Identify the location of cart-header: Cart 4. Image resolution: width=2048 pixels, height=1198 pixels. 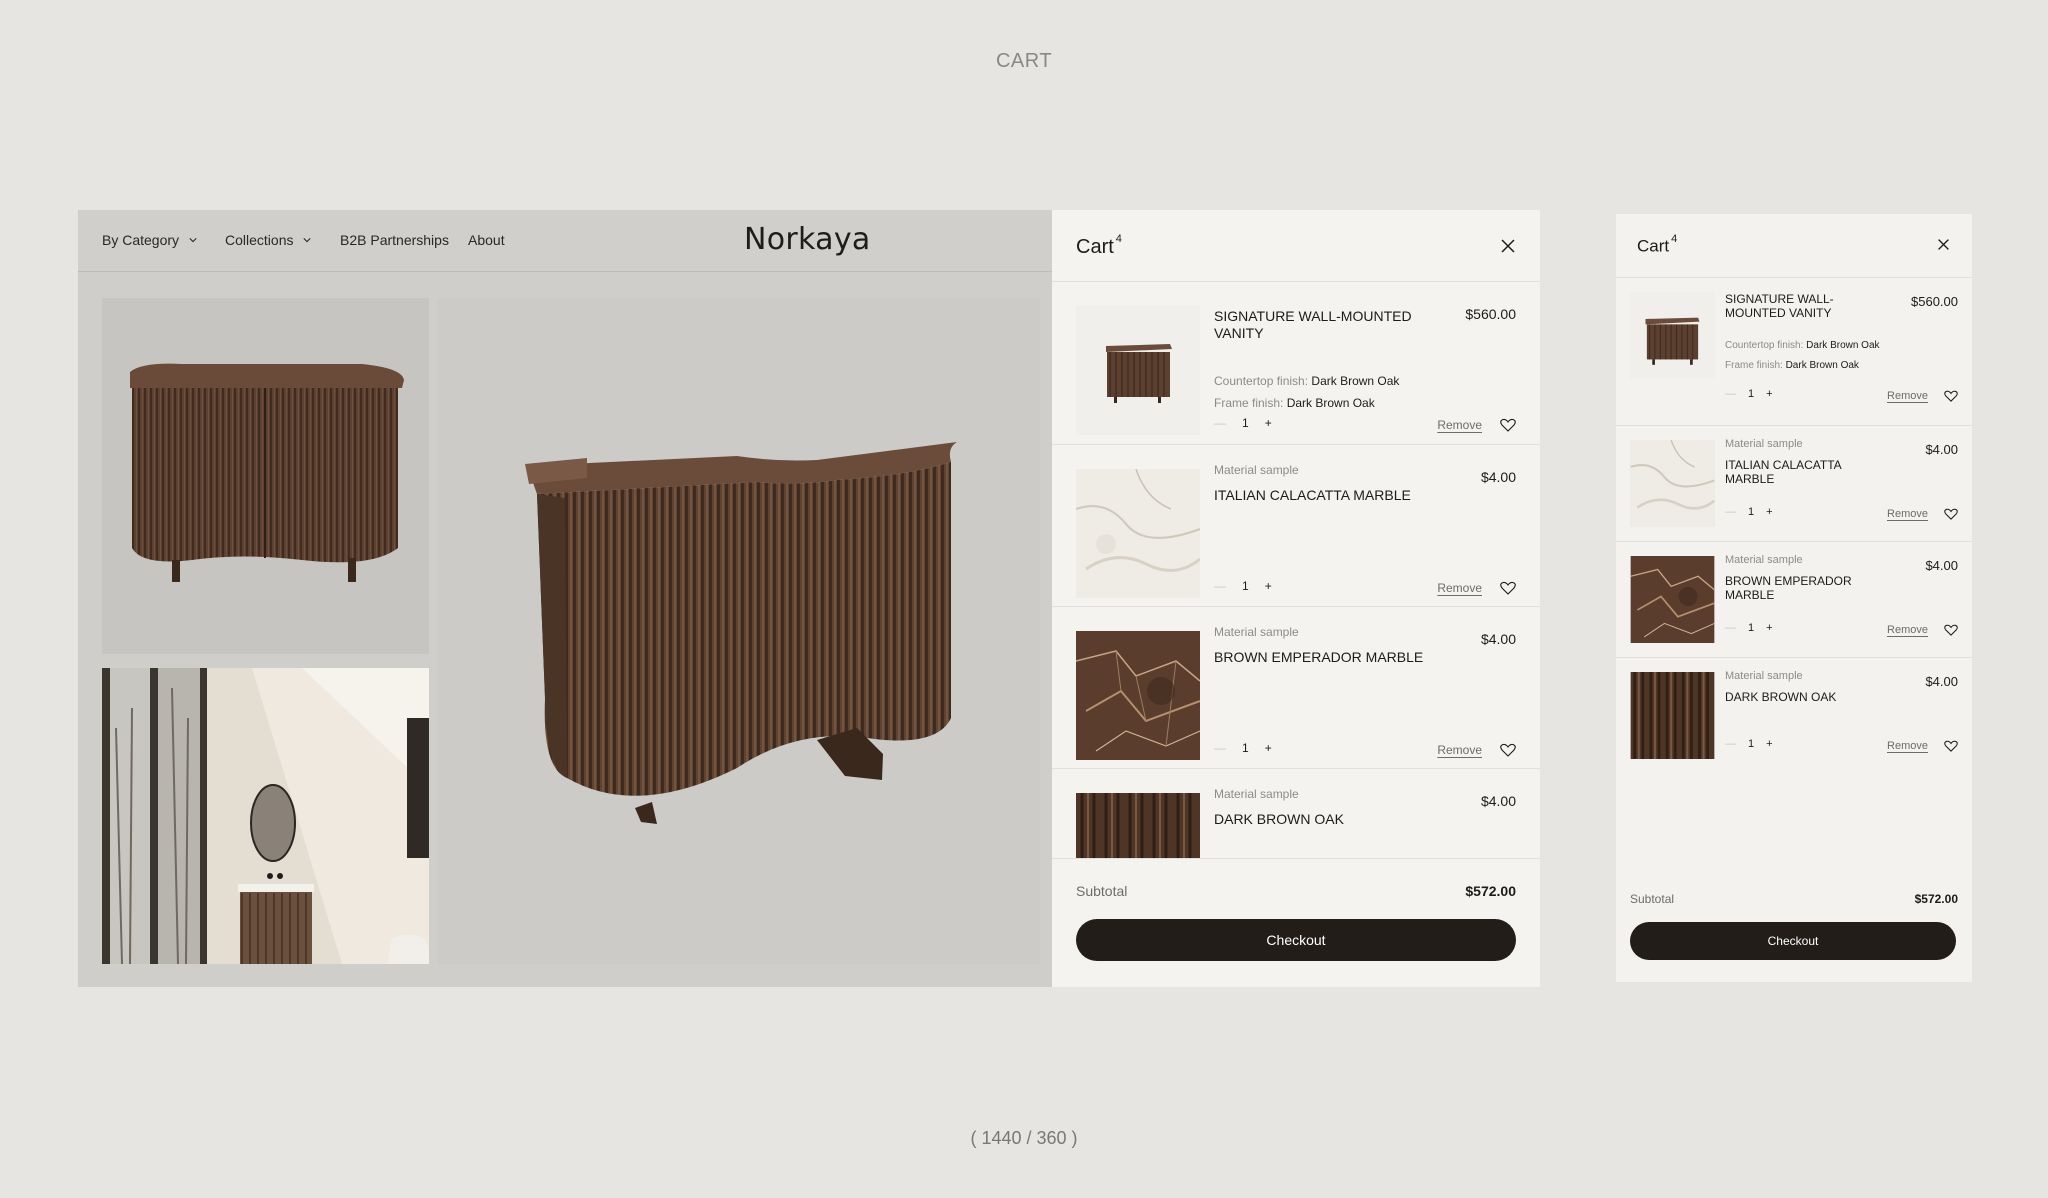
(1296, 246).